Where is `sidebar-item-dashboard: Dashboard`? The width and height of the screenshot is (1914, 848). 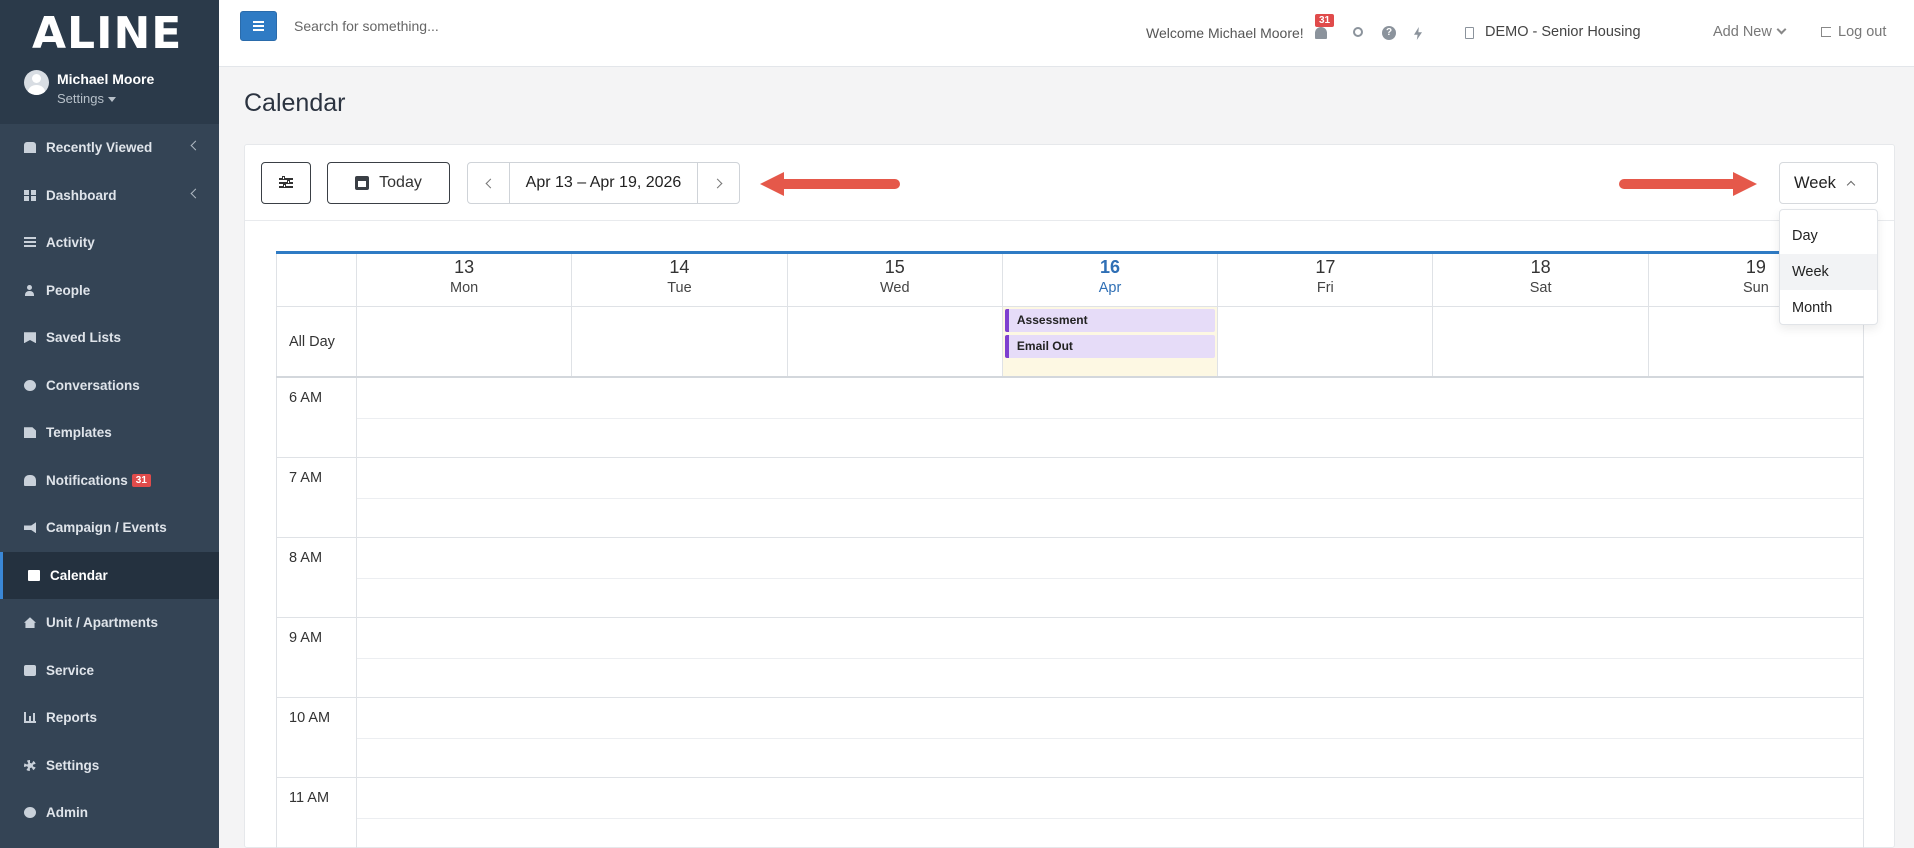 sidebar-item-dashboard: Dashboard is located at coordinates (109, 196).